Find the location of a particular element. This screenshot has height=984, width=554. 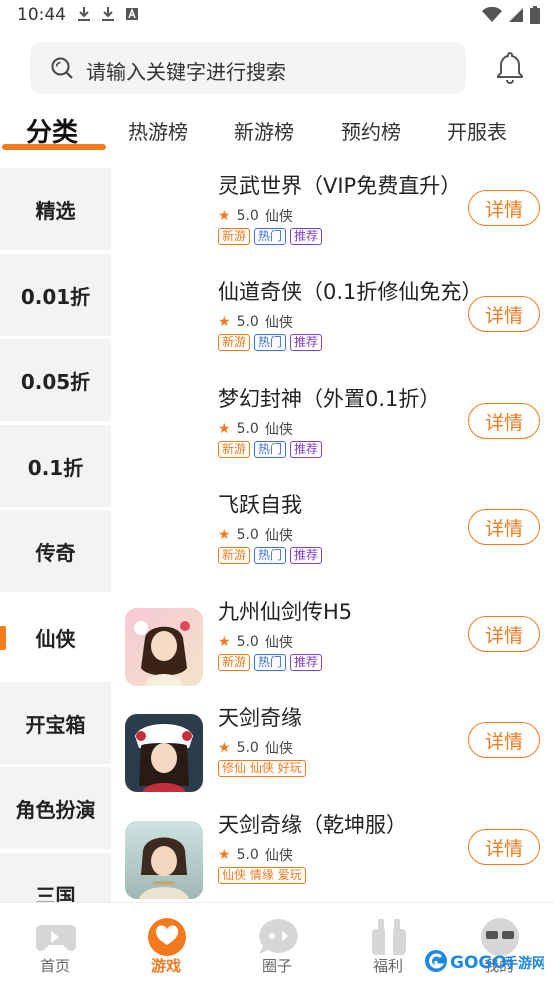

nav-label: 首页 is located at coordinates (54, 966).